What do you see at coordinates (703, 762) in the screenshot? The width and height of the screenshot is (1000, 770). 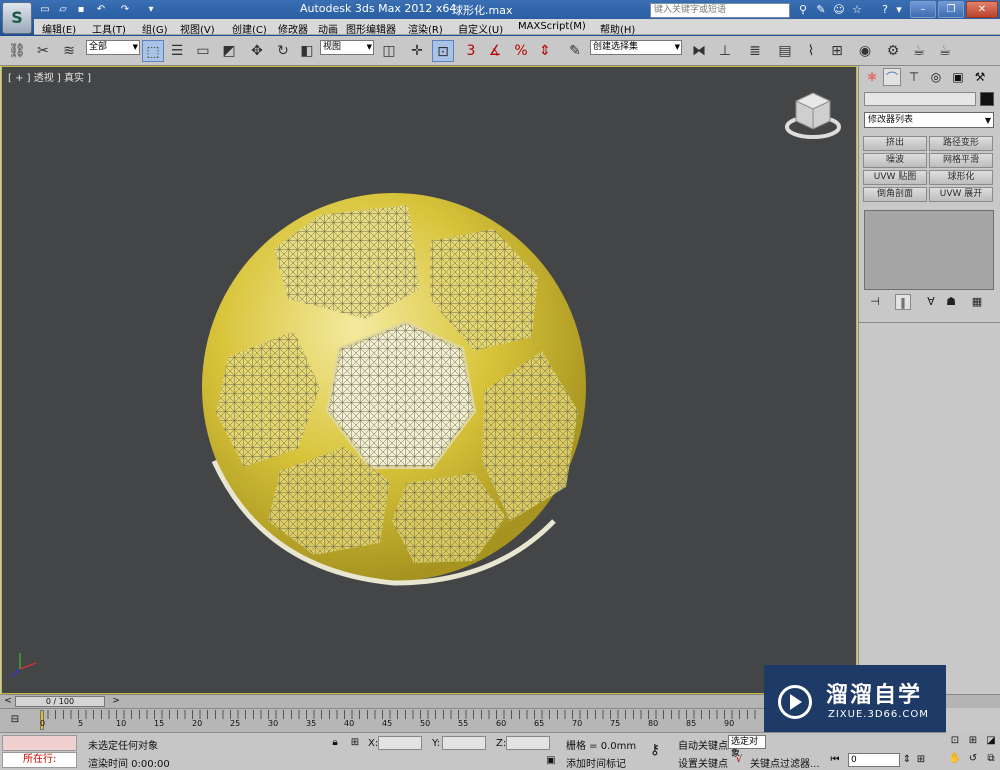 I see `set-key-button: 设置关键点` at bounding box center [703, 762].